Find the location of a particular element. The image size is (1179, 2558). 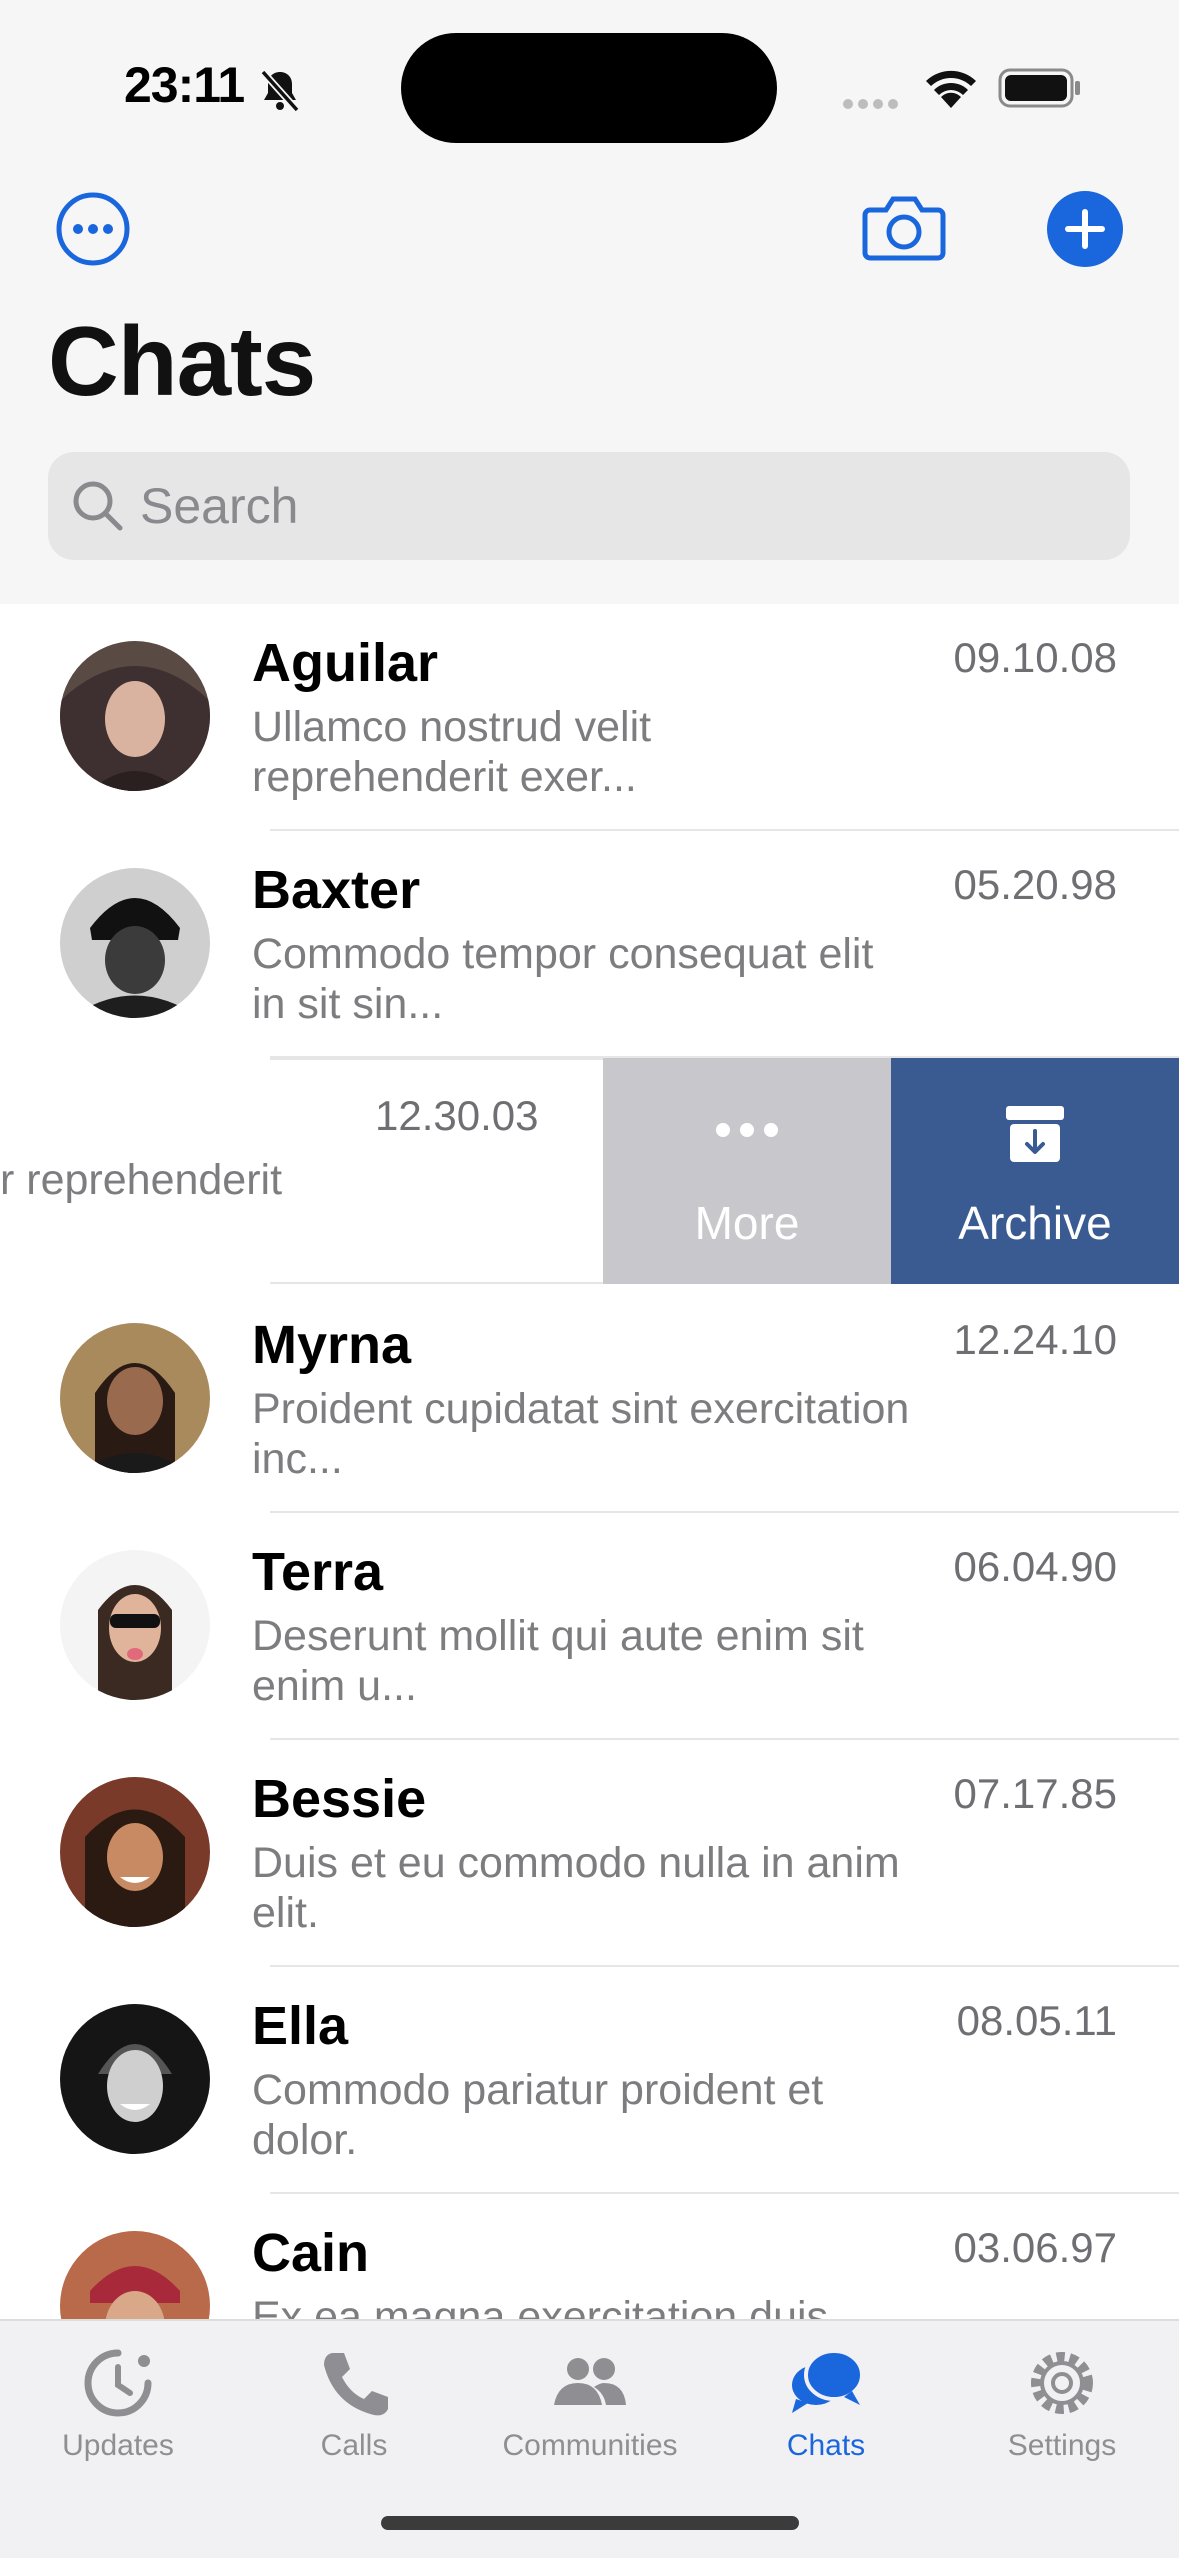

gear-icon is located at coordinates (1062, 2383).